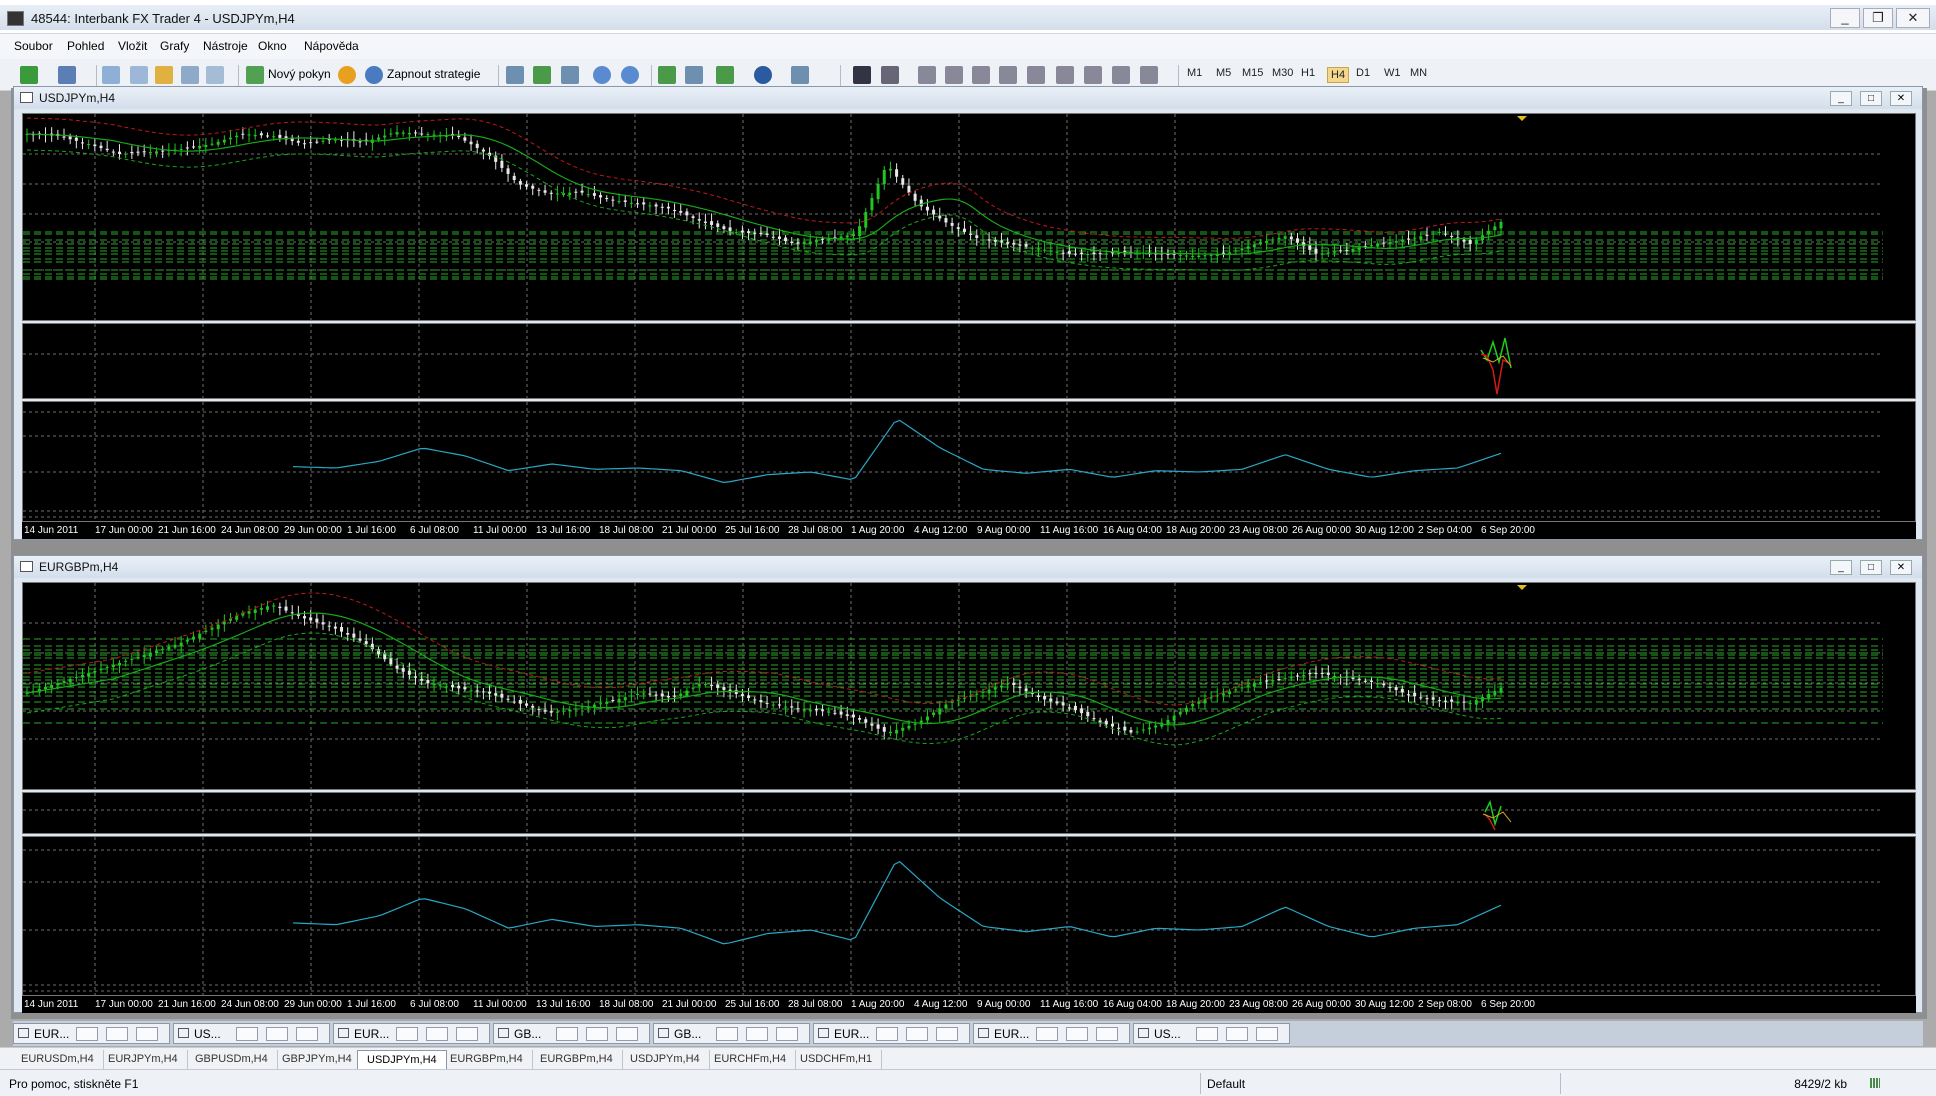 This screenshot has height=1096, width=1936. Describe the element at coordinates (725, 75) in the screenshot. I see `indicators-icon` at that location.